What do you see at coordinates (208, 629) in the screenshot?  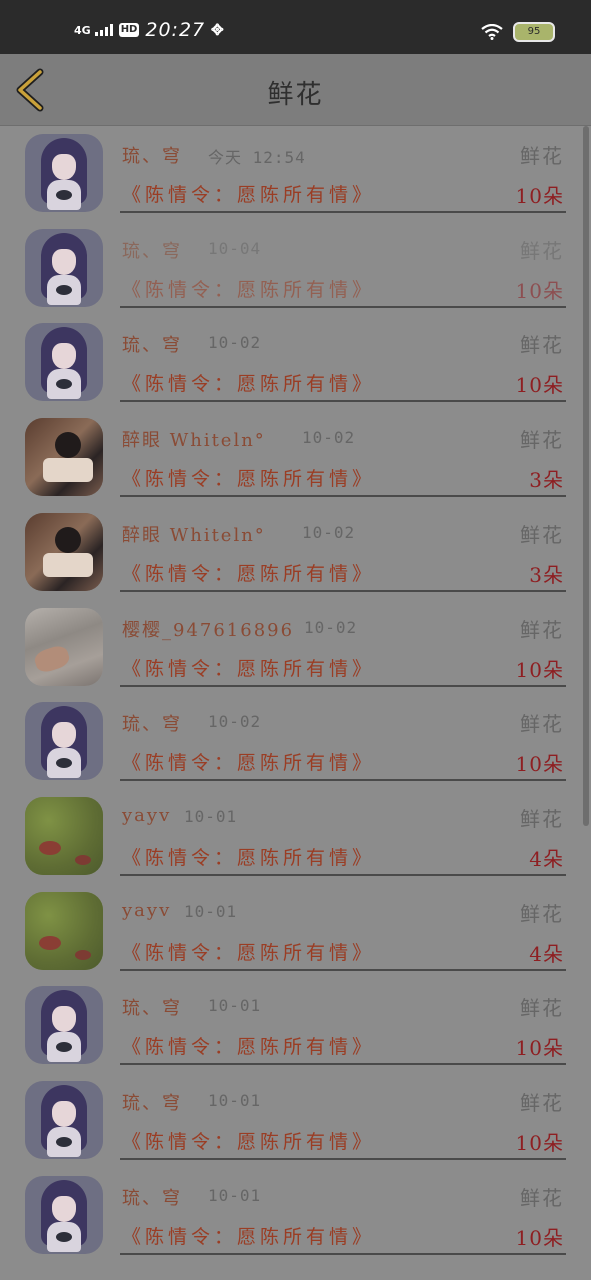 I see `username: 樱樱_947616896` at bounding box center [208, 629].